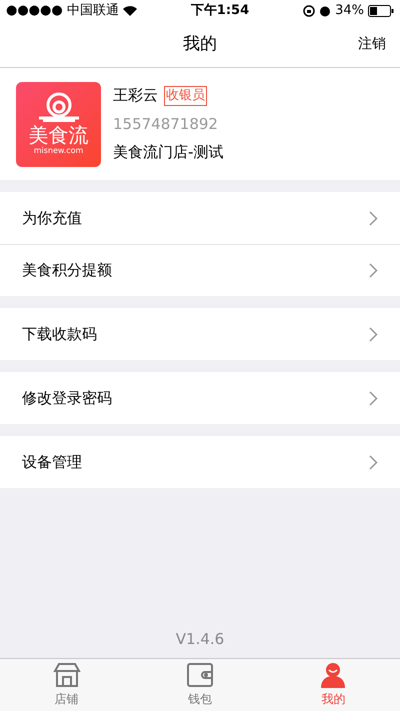 This screenshot has width=400, height=711. Describe the element at coordinates (200, 675) in the screenshot. I see `wallet-icon` at that location.